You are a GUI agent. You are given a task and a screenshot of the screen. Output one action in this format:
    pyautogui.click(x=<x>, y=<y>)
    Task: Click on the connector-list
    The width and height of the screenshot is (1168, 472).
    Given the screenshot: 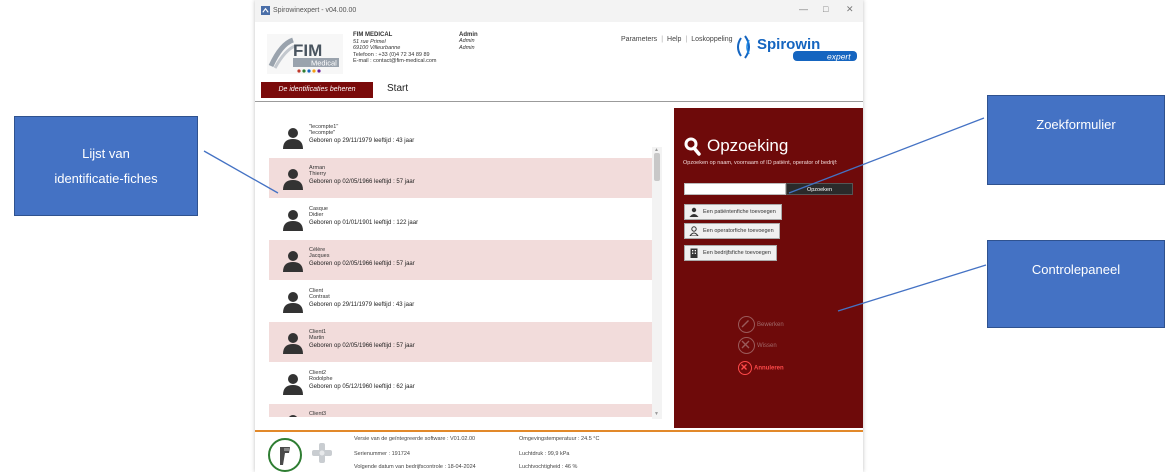 What is the action you would take?
    pyautogui.click(x=241, y=172)
    